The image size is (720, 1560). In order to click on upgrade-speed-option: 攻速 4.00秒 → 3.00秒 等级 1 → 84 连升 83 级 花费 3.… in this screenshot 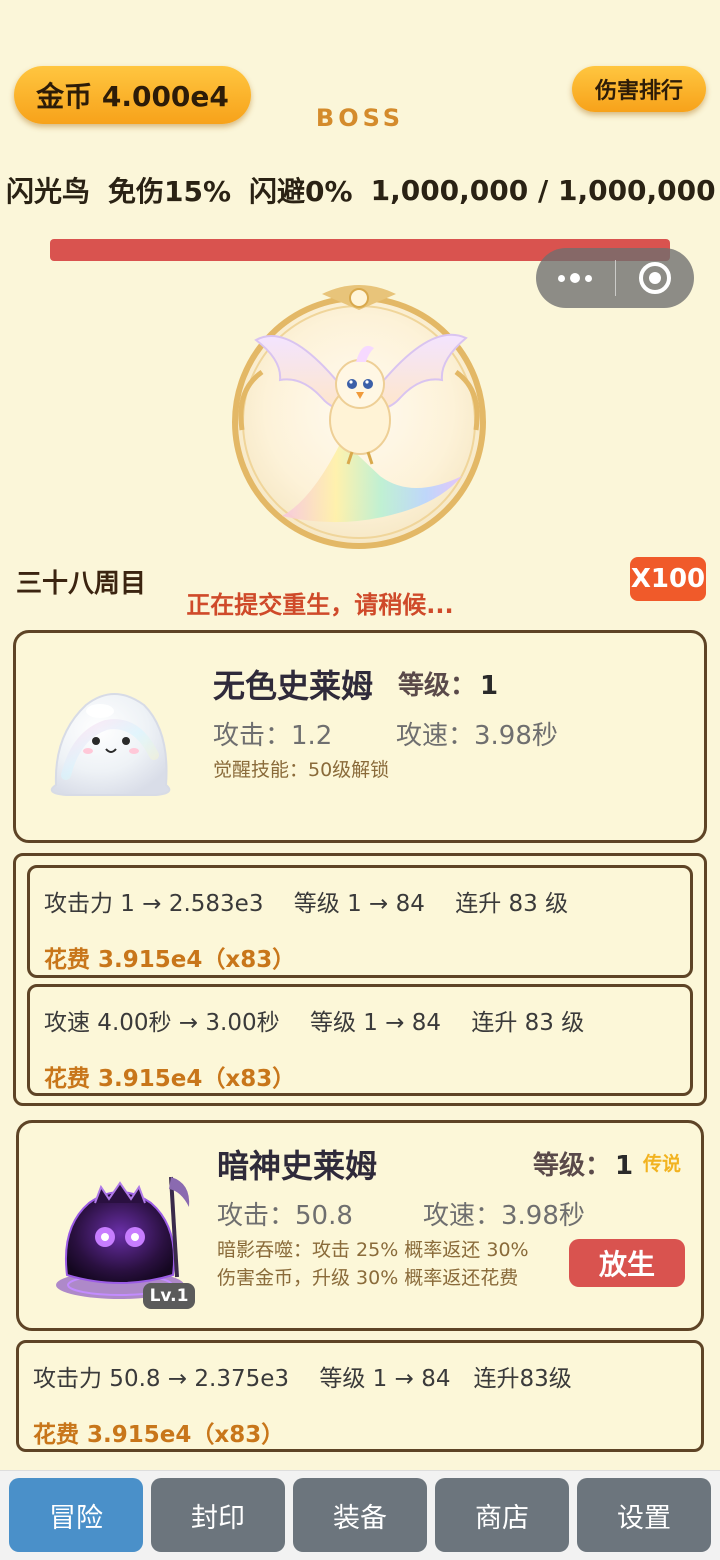, I will do `click(360, 1040)`.